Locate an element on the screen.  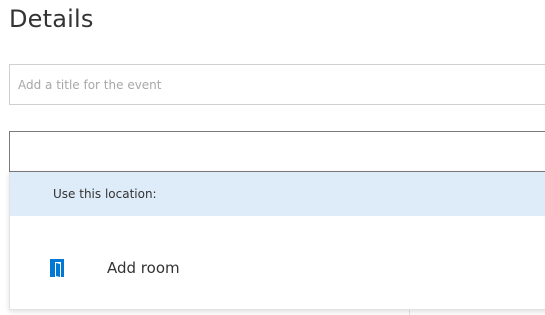
location-input is located at coordinates (277, 151).